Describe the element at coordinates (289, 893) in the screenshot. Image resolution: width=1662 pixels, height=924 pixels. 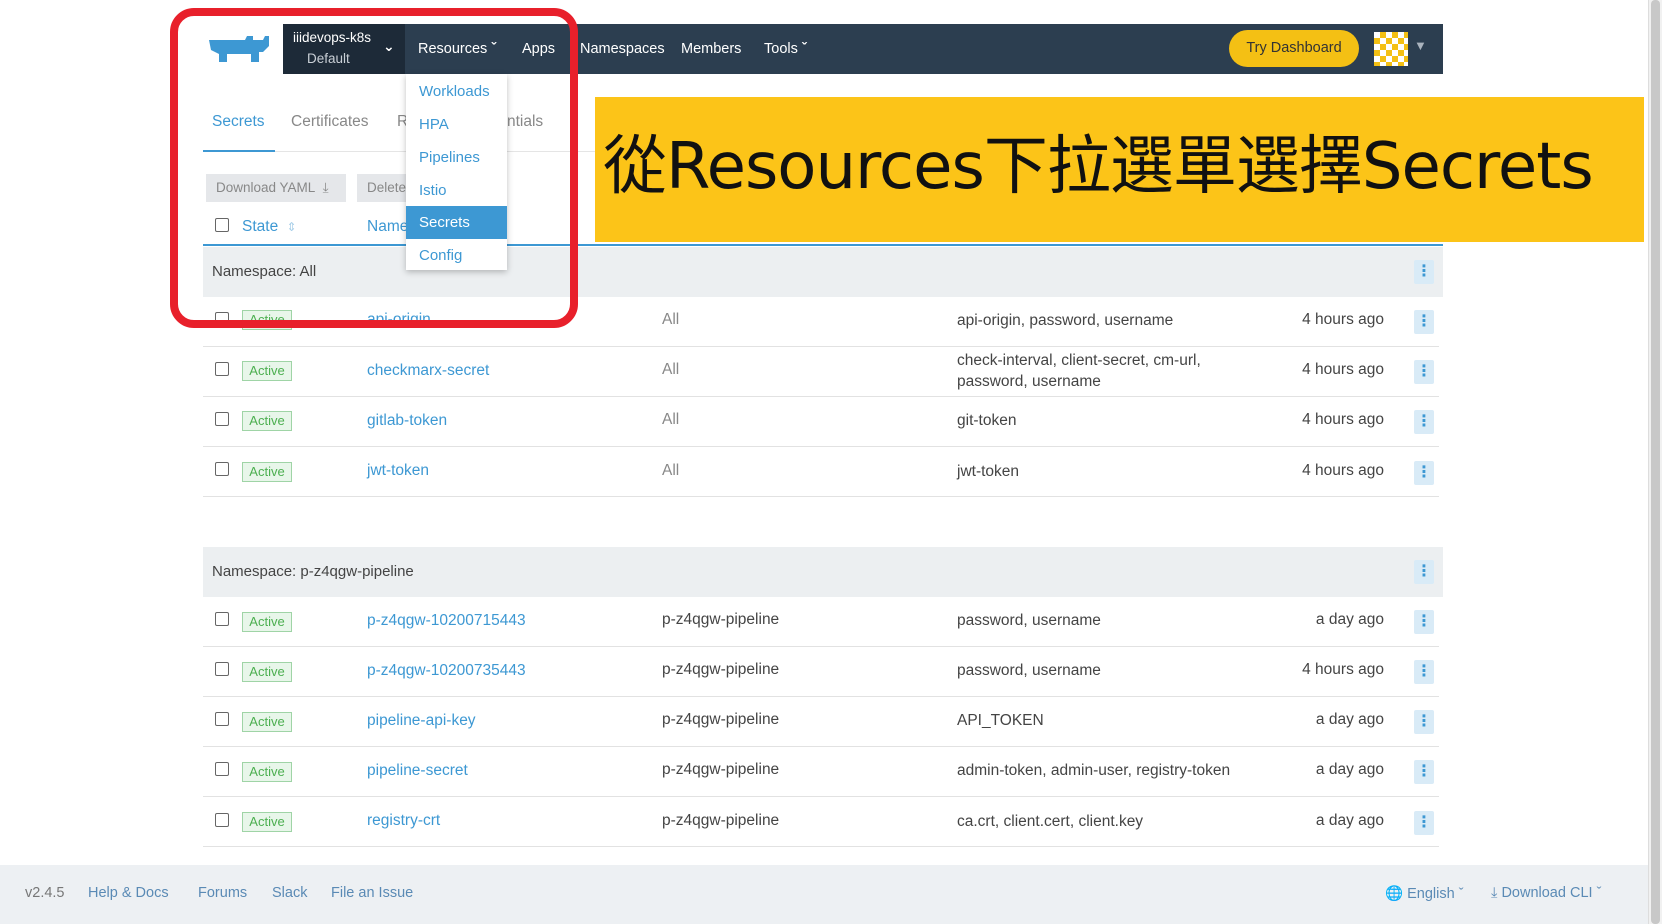
I see `footer-link-slack: Slack` at that location.